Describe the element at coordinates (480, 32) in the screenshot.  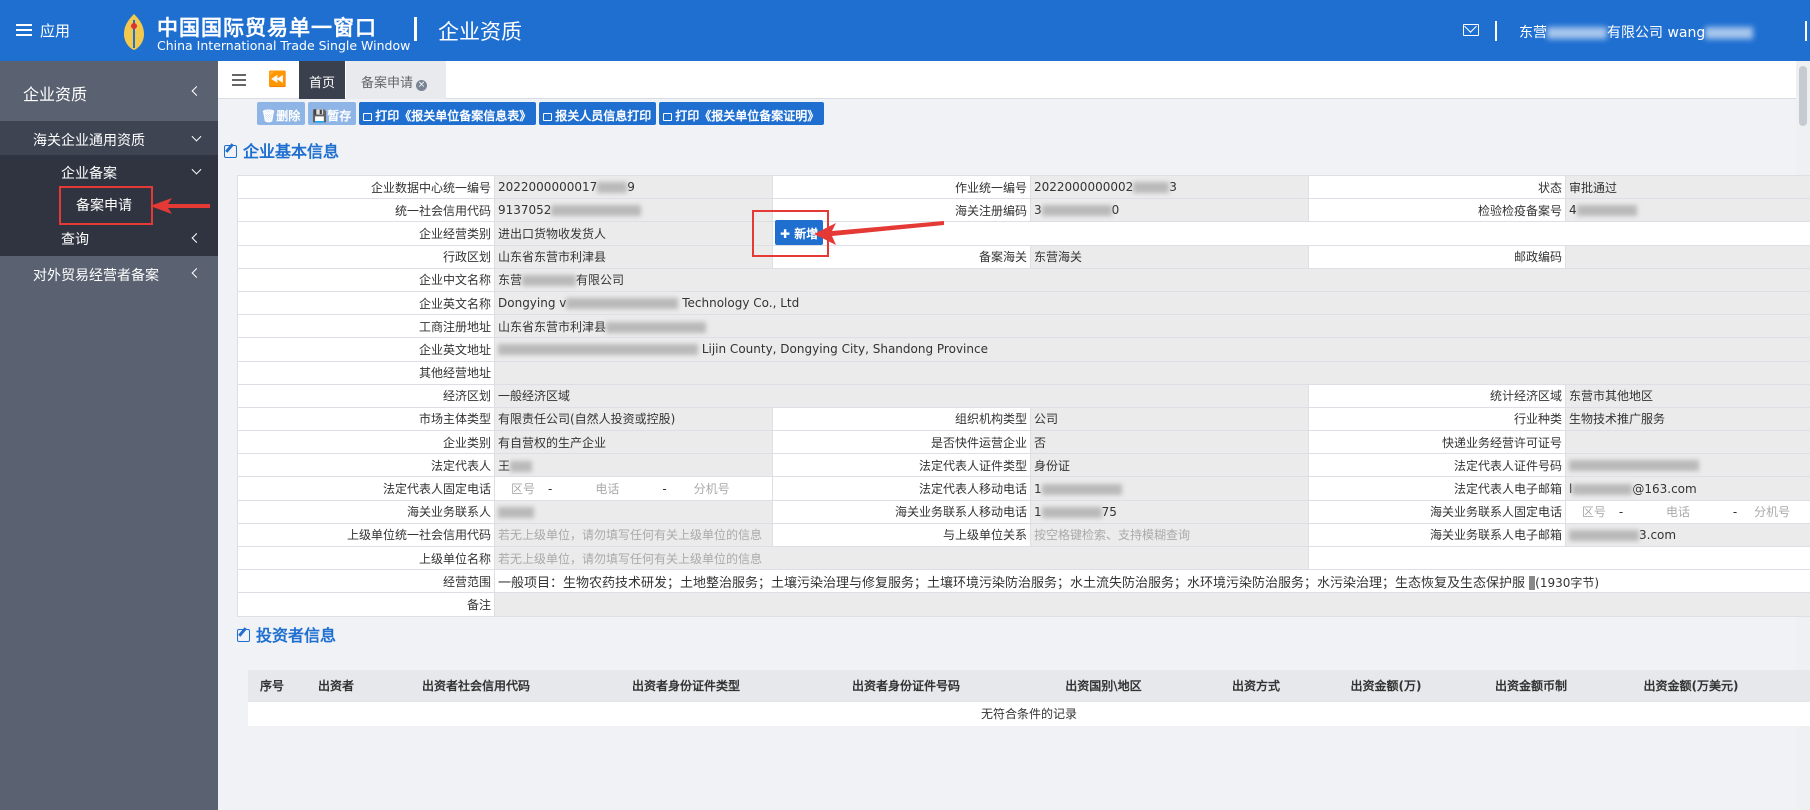
I see `page-title: 企业资质` at that location.